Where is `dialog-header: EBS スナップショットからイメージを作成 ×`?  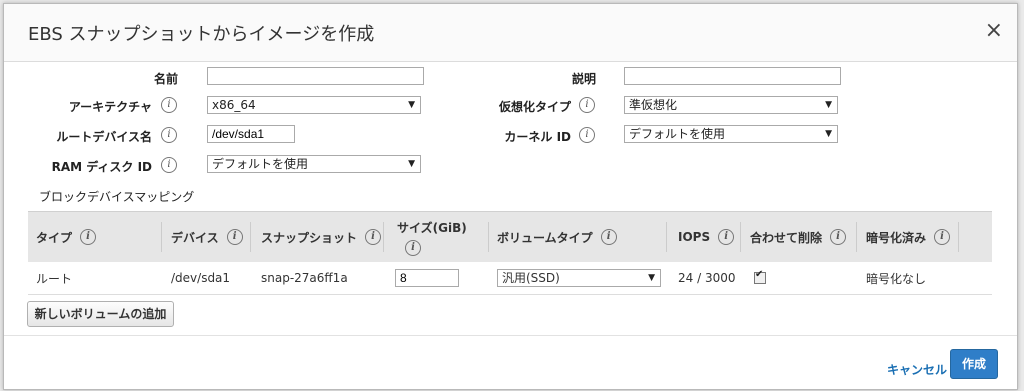
dialog-header: EBS スナップショットからイメージを作成 × is located at coordinates (510, 33).